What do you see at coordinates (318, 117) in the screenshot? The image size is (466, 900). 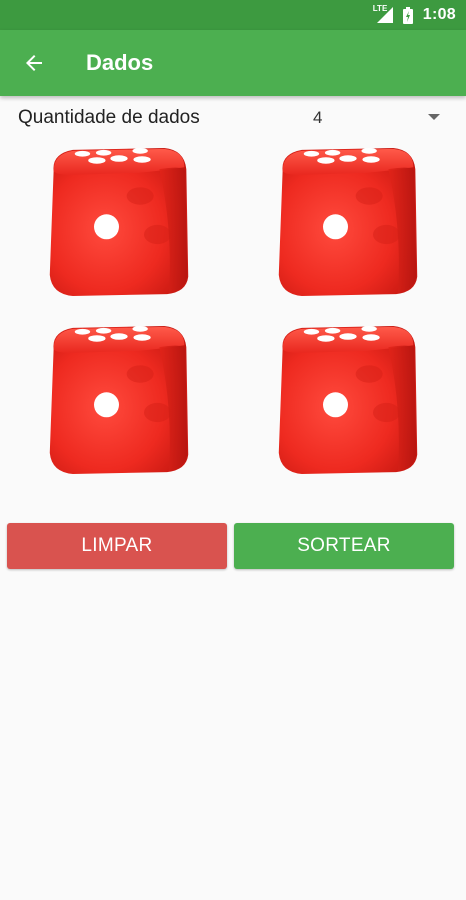 I see `quantity-value: 4` at bounding box center [318, 117].